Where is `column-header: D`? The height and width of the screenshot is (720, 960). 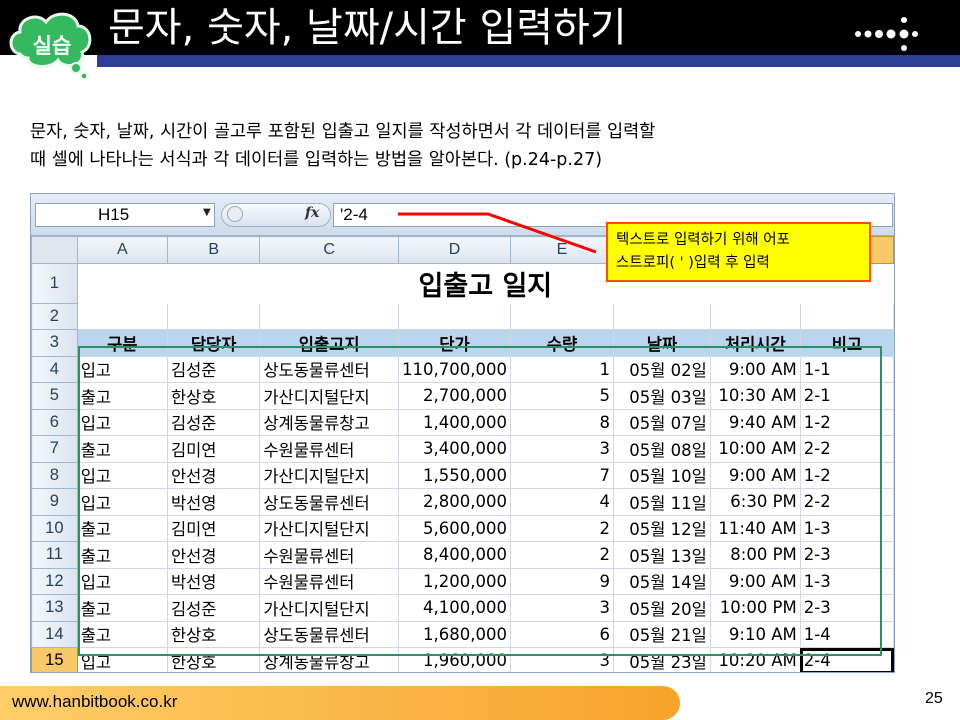
column-header: D is located at coordinates (454, 250).